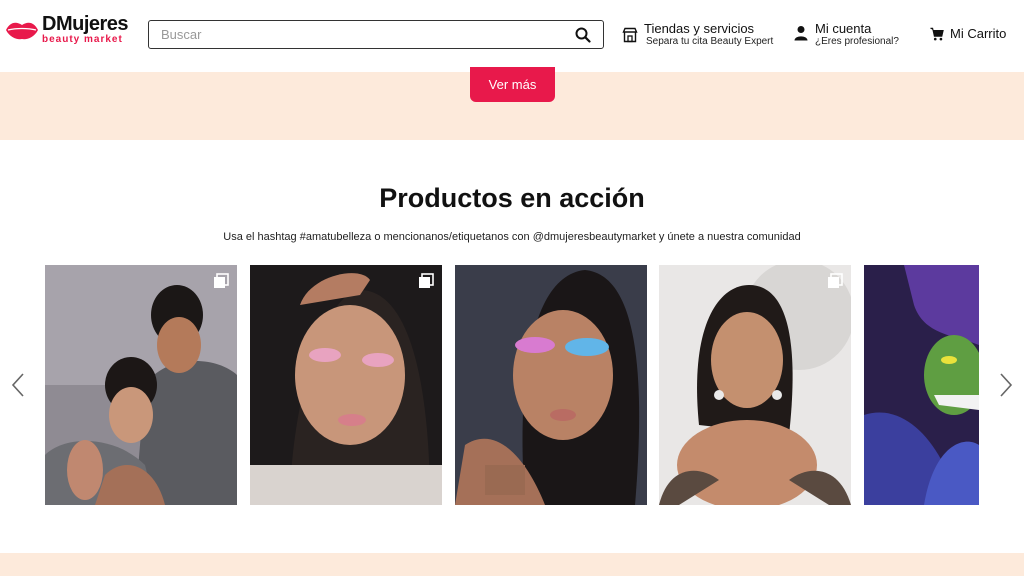 The image size is (1024, 576). I want to click on search-input, so click(368, 34).